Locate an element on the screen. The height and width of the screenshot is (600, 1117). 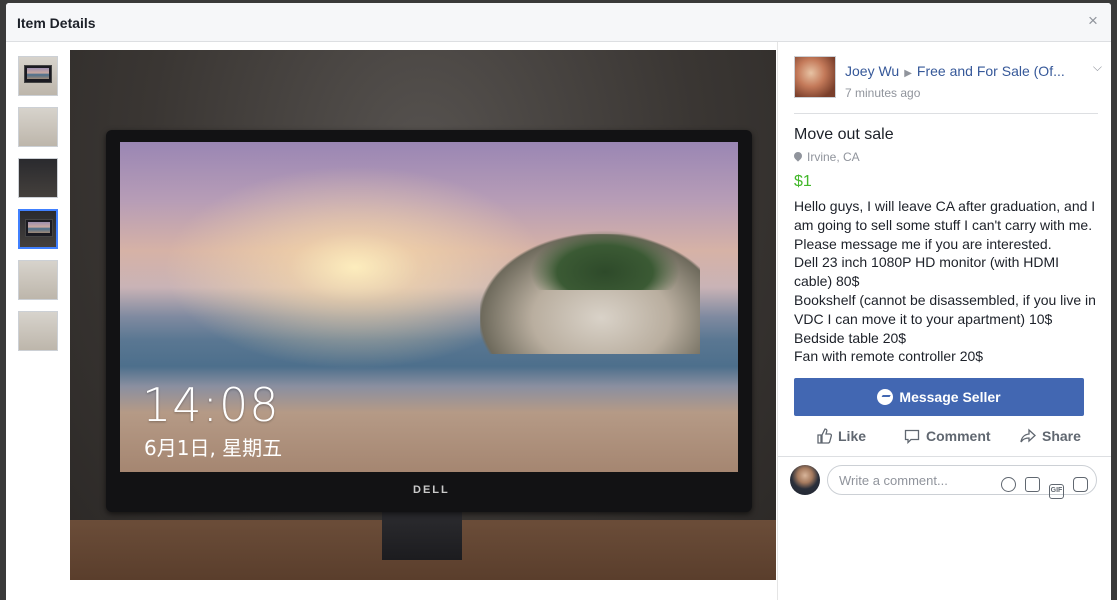
thumbnail-strip is located at coordinates (39, 209).